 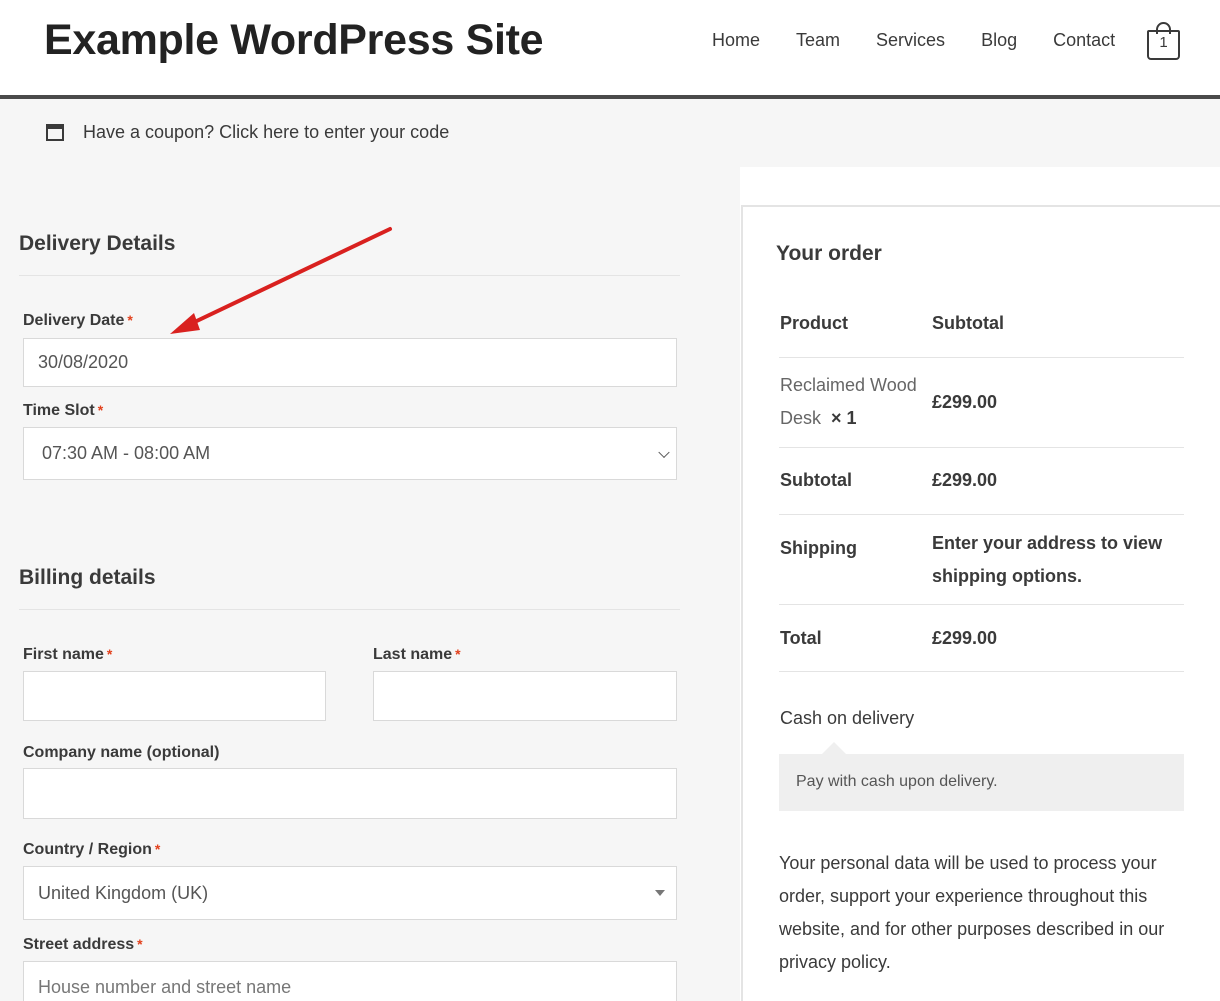 I want to click on payment-method-cod: Cash on delivery, so click(x=847, y=718).